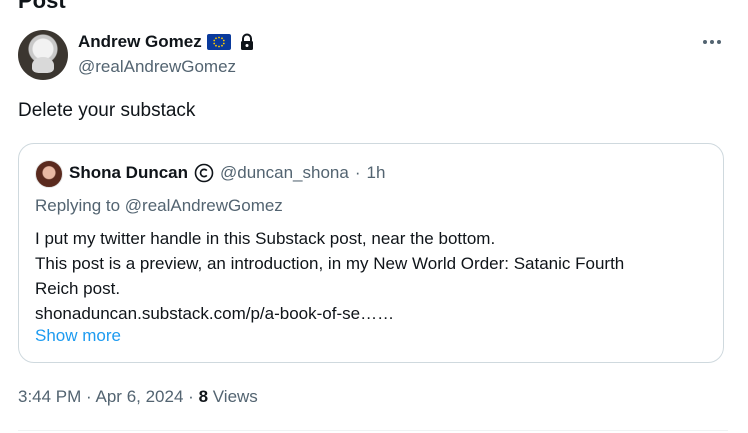 Image resolution: width=748 pixels, height=433 pixels. What do you see at coordinates (78, 336) in the screenshot?
I see `show-more-link: Show more` at bounding box center [78, 336].